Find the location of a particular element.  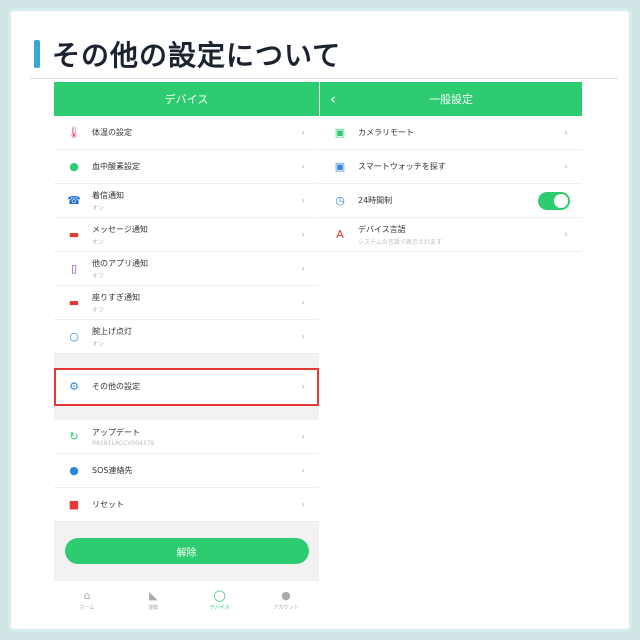

settings-row: ○ 腕上げ点灯 オン › is located at coordinates (186, 337).